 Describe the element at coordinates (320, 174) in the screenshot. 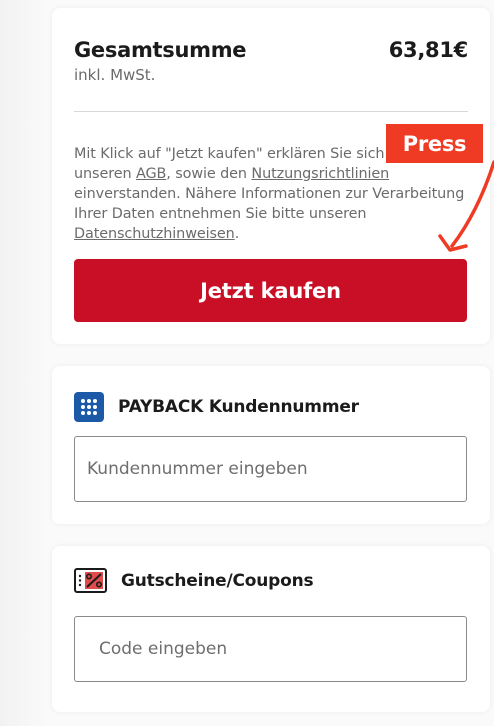

I see `terms-of-use-link: Nutzungsrichtlinien` at that location.